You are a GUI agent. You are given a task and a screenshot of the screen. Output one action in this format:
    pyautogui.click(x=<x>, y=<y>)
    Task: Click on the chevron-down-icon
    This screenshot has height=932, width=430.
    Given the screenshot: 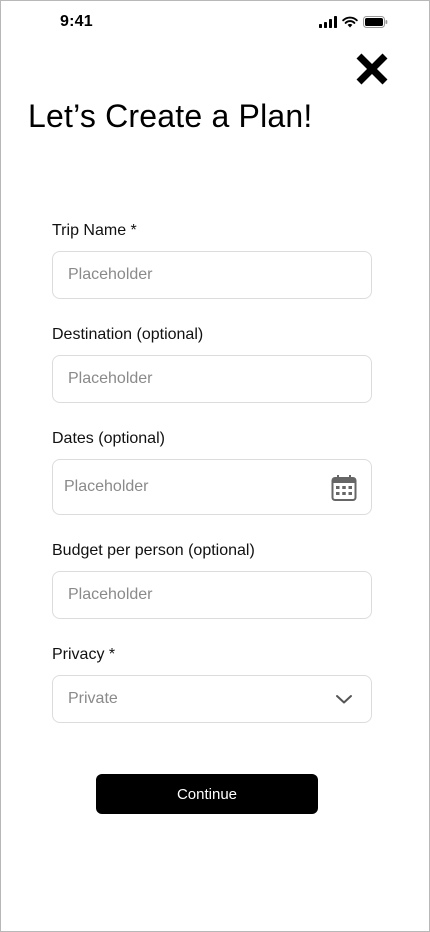 What is the action you would take?
    pyautogui.click(x=344, y=698)
    